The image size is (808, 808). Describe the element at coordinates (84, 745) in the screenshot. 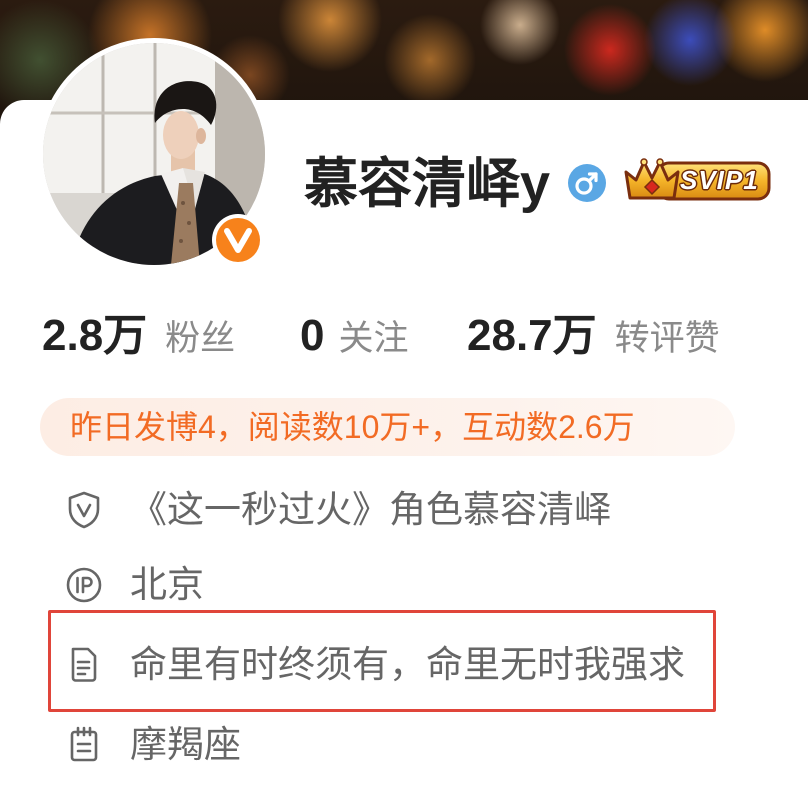

I see `notepad-icon` at that location.